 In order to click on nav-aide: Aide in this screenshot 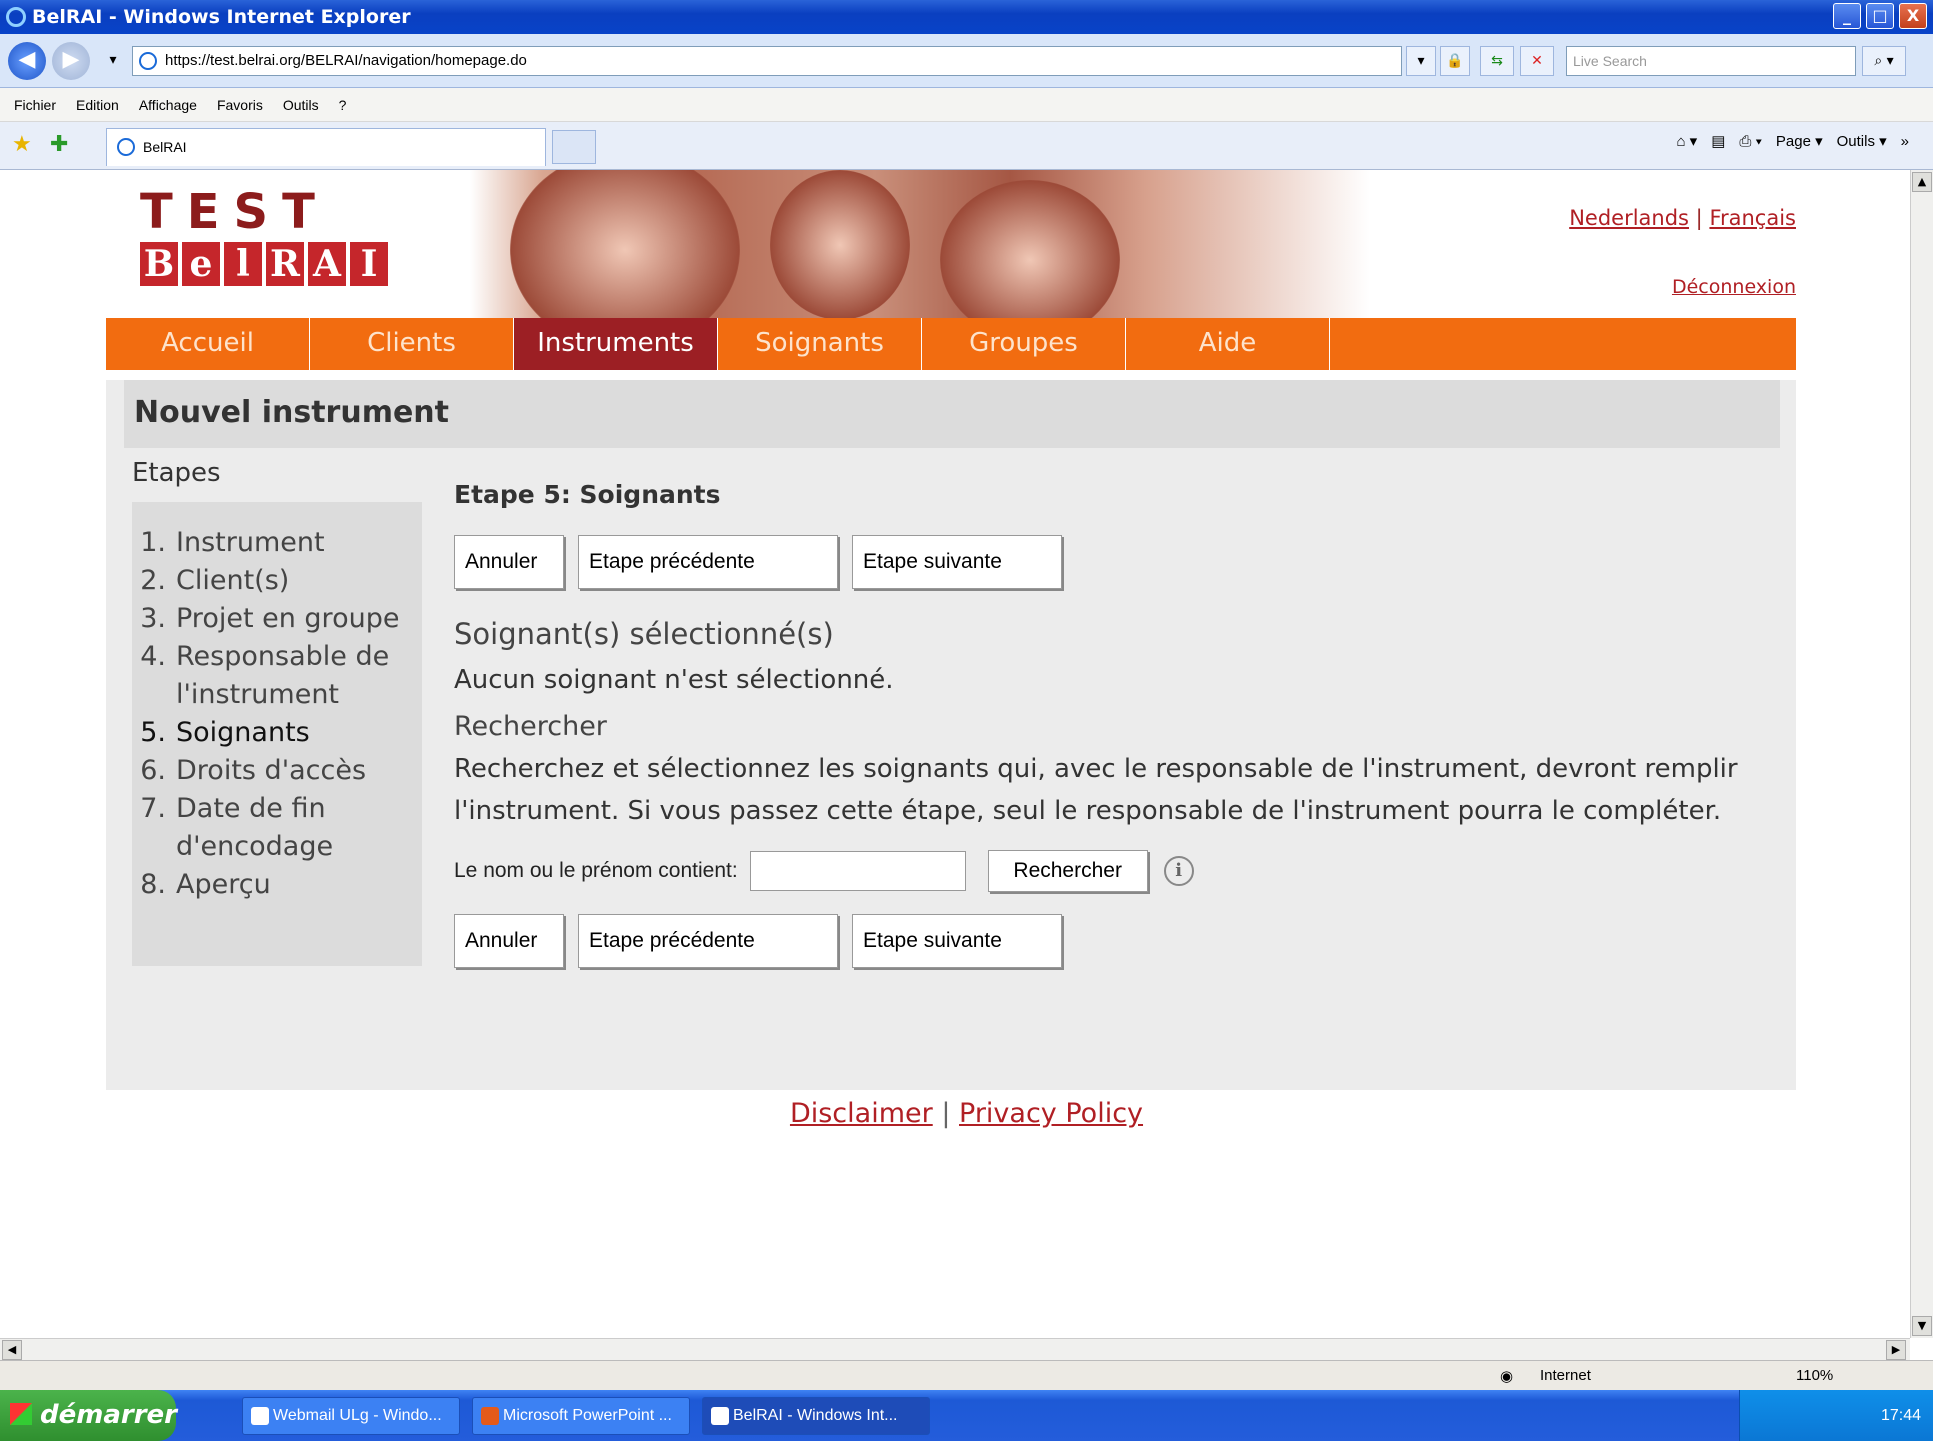, I will do `click(1228, 344)`.